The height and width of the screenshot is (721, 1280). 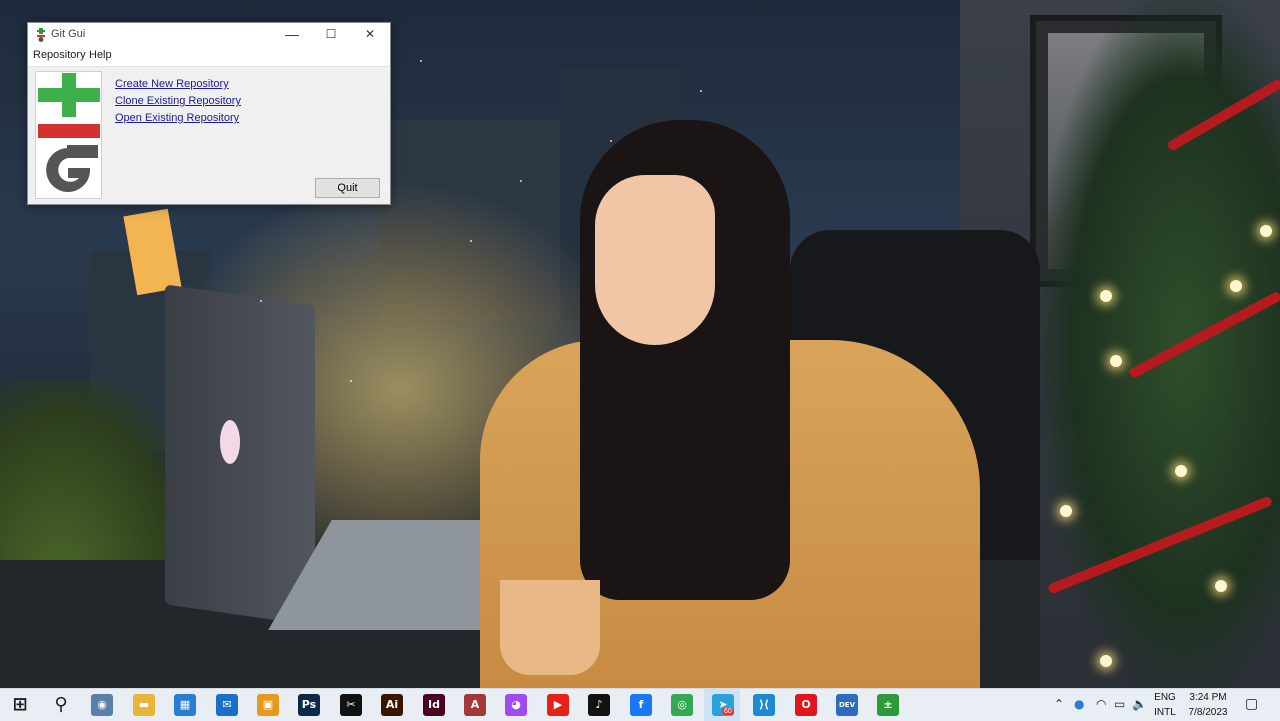 I want to click on menu-bar: Repository Help, so click(x=209, y=56).